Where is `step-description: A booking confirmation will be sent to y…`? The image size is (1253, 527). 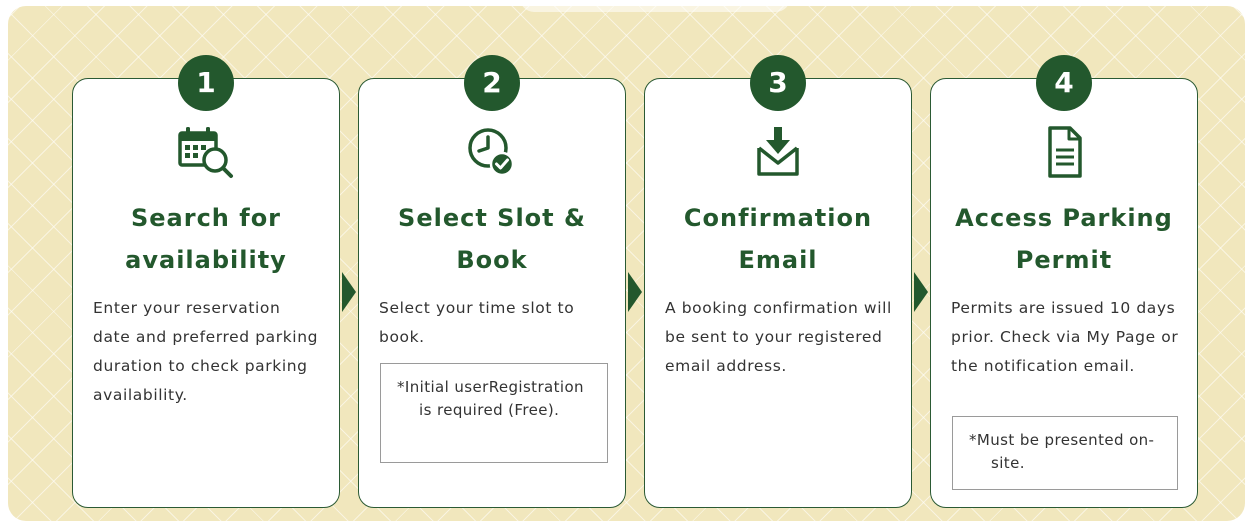 step-description: A booking confirmation will be sent to y… is located at coordinates (778, 337).